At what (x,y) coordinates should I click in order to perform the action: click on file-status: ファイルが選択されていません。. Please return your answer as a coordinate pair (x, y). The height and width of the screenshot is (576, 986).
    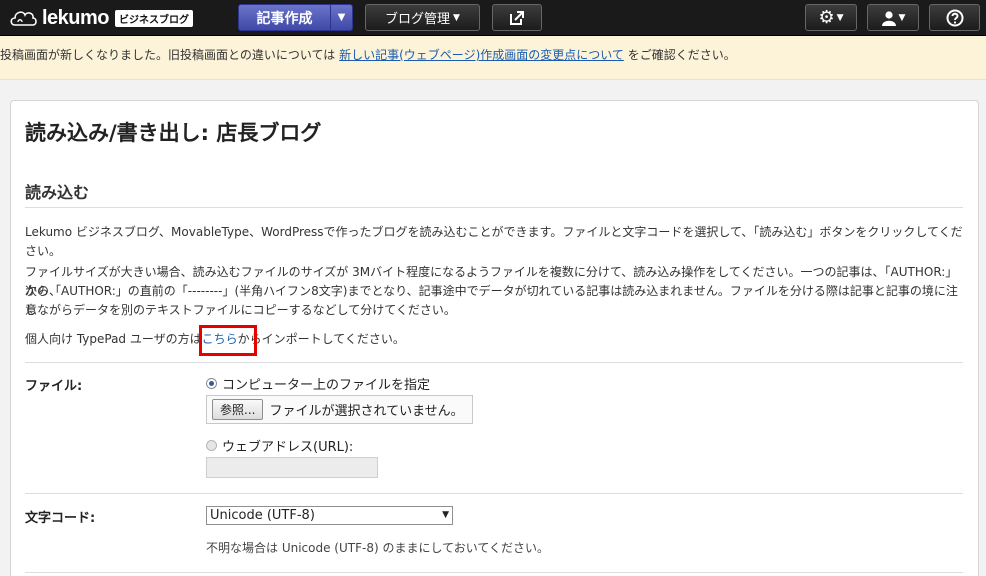
    Looking at the image, I should click on (366, 411).